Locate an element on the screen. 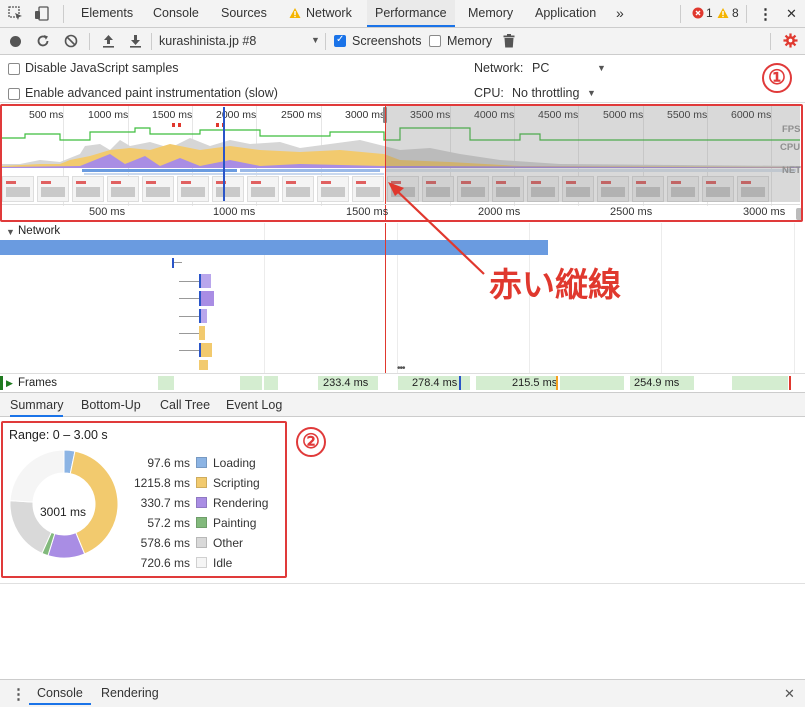 The height and width of the screenshot is (707, 805). memory-label: Memory is located at coordinates (470, 41).